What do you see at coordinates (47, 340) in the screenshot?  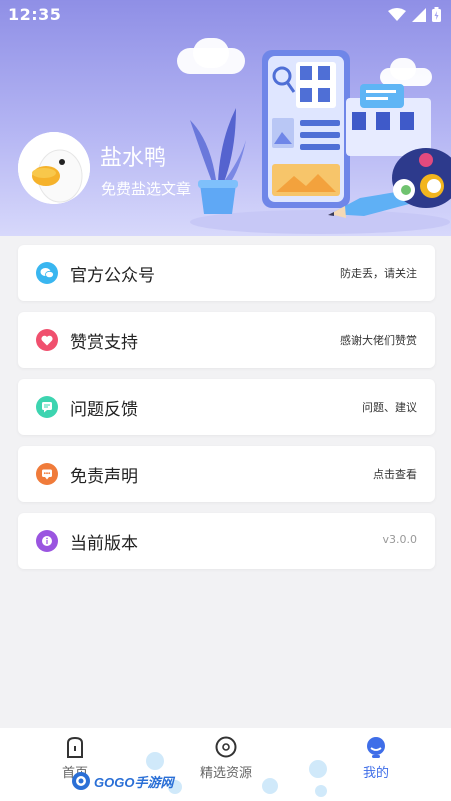 I see `heart-icon` at bounding box center [47, 340].